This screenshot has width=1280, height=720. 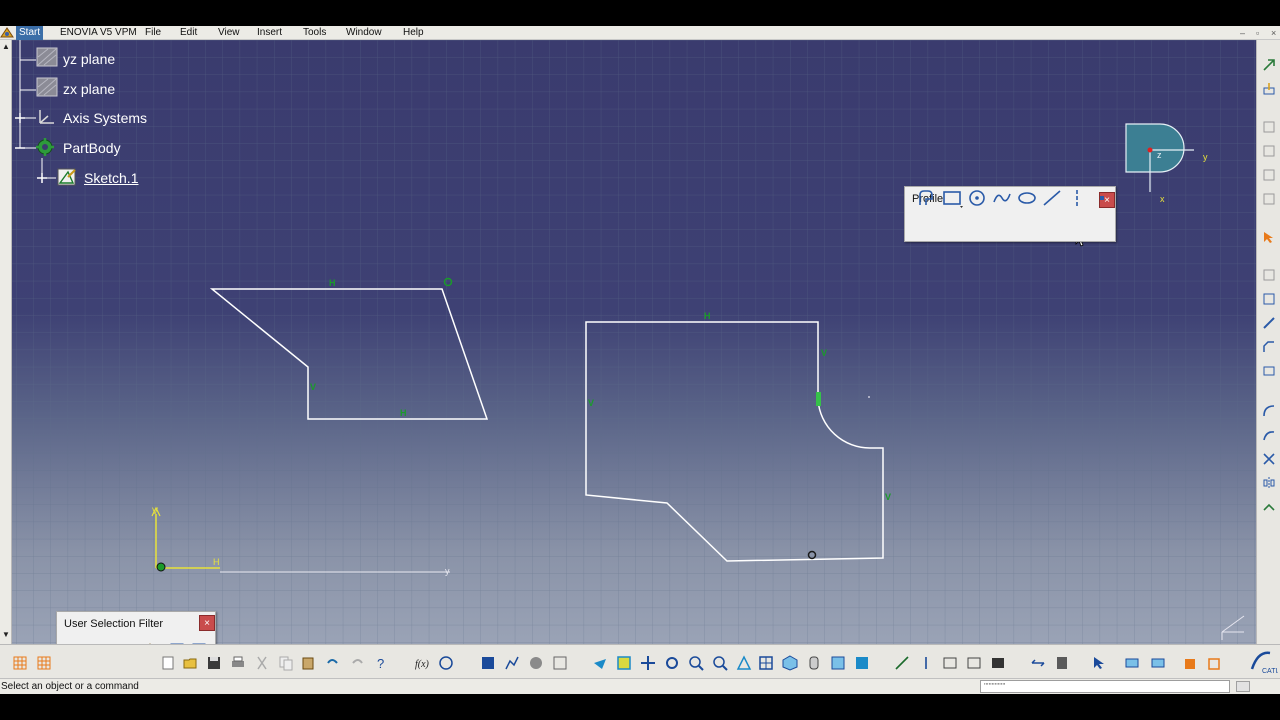 What do you see at coordinates (207, 623) in the screenshot?
I see `usf-toolbar-close-button: ×` at bounding box center [207, 623].